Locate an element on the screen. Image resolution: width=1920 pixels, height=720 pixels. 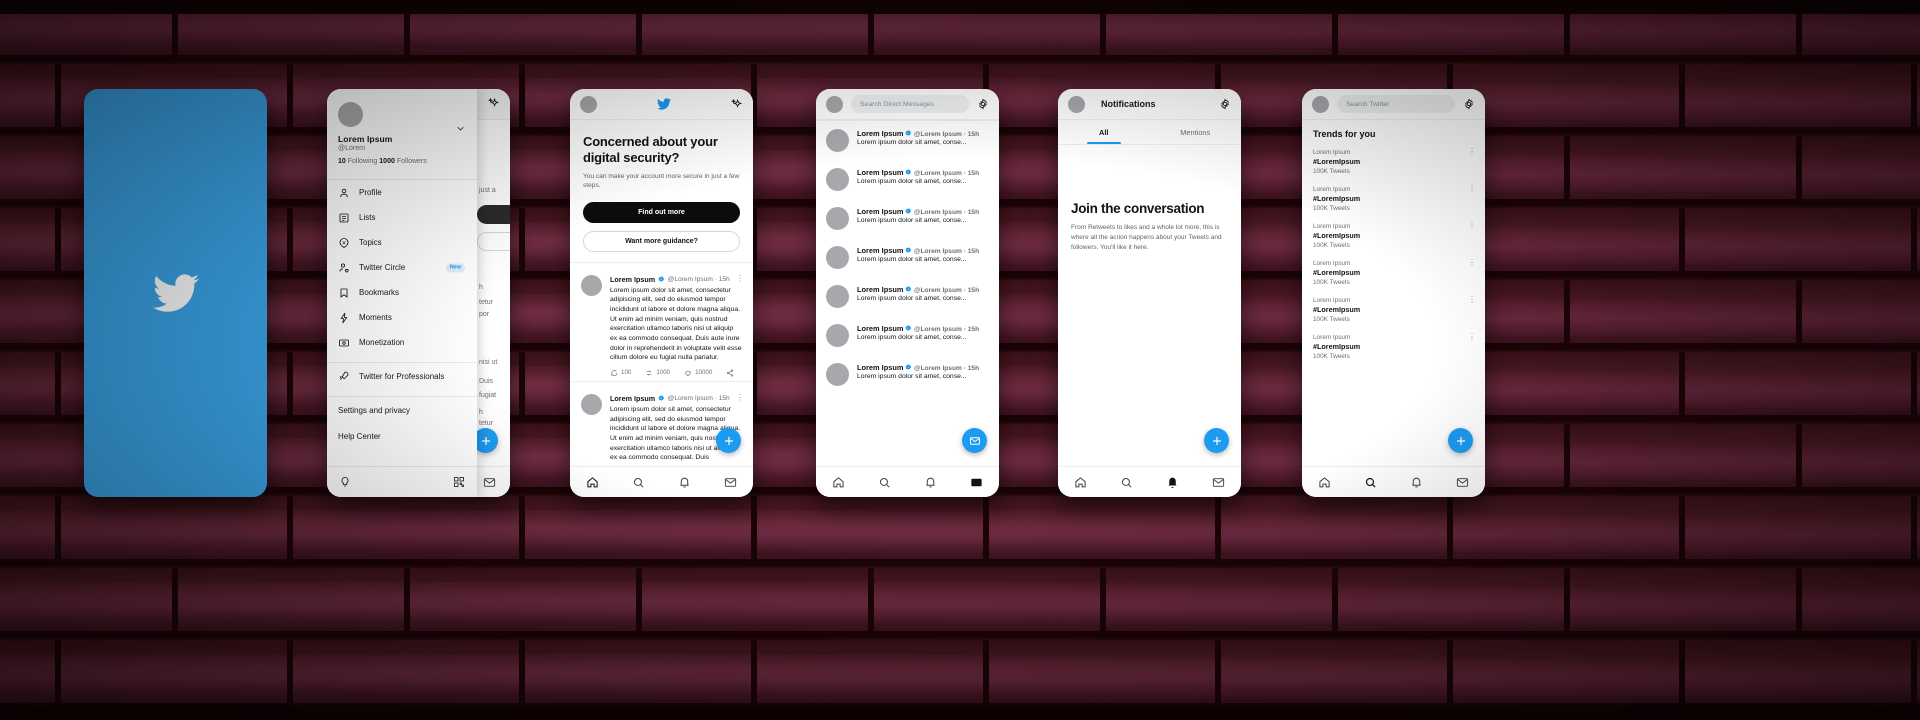
security-card-title: Concerned about your digital security? is located at coordinates (650, 149).